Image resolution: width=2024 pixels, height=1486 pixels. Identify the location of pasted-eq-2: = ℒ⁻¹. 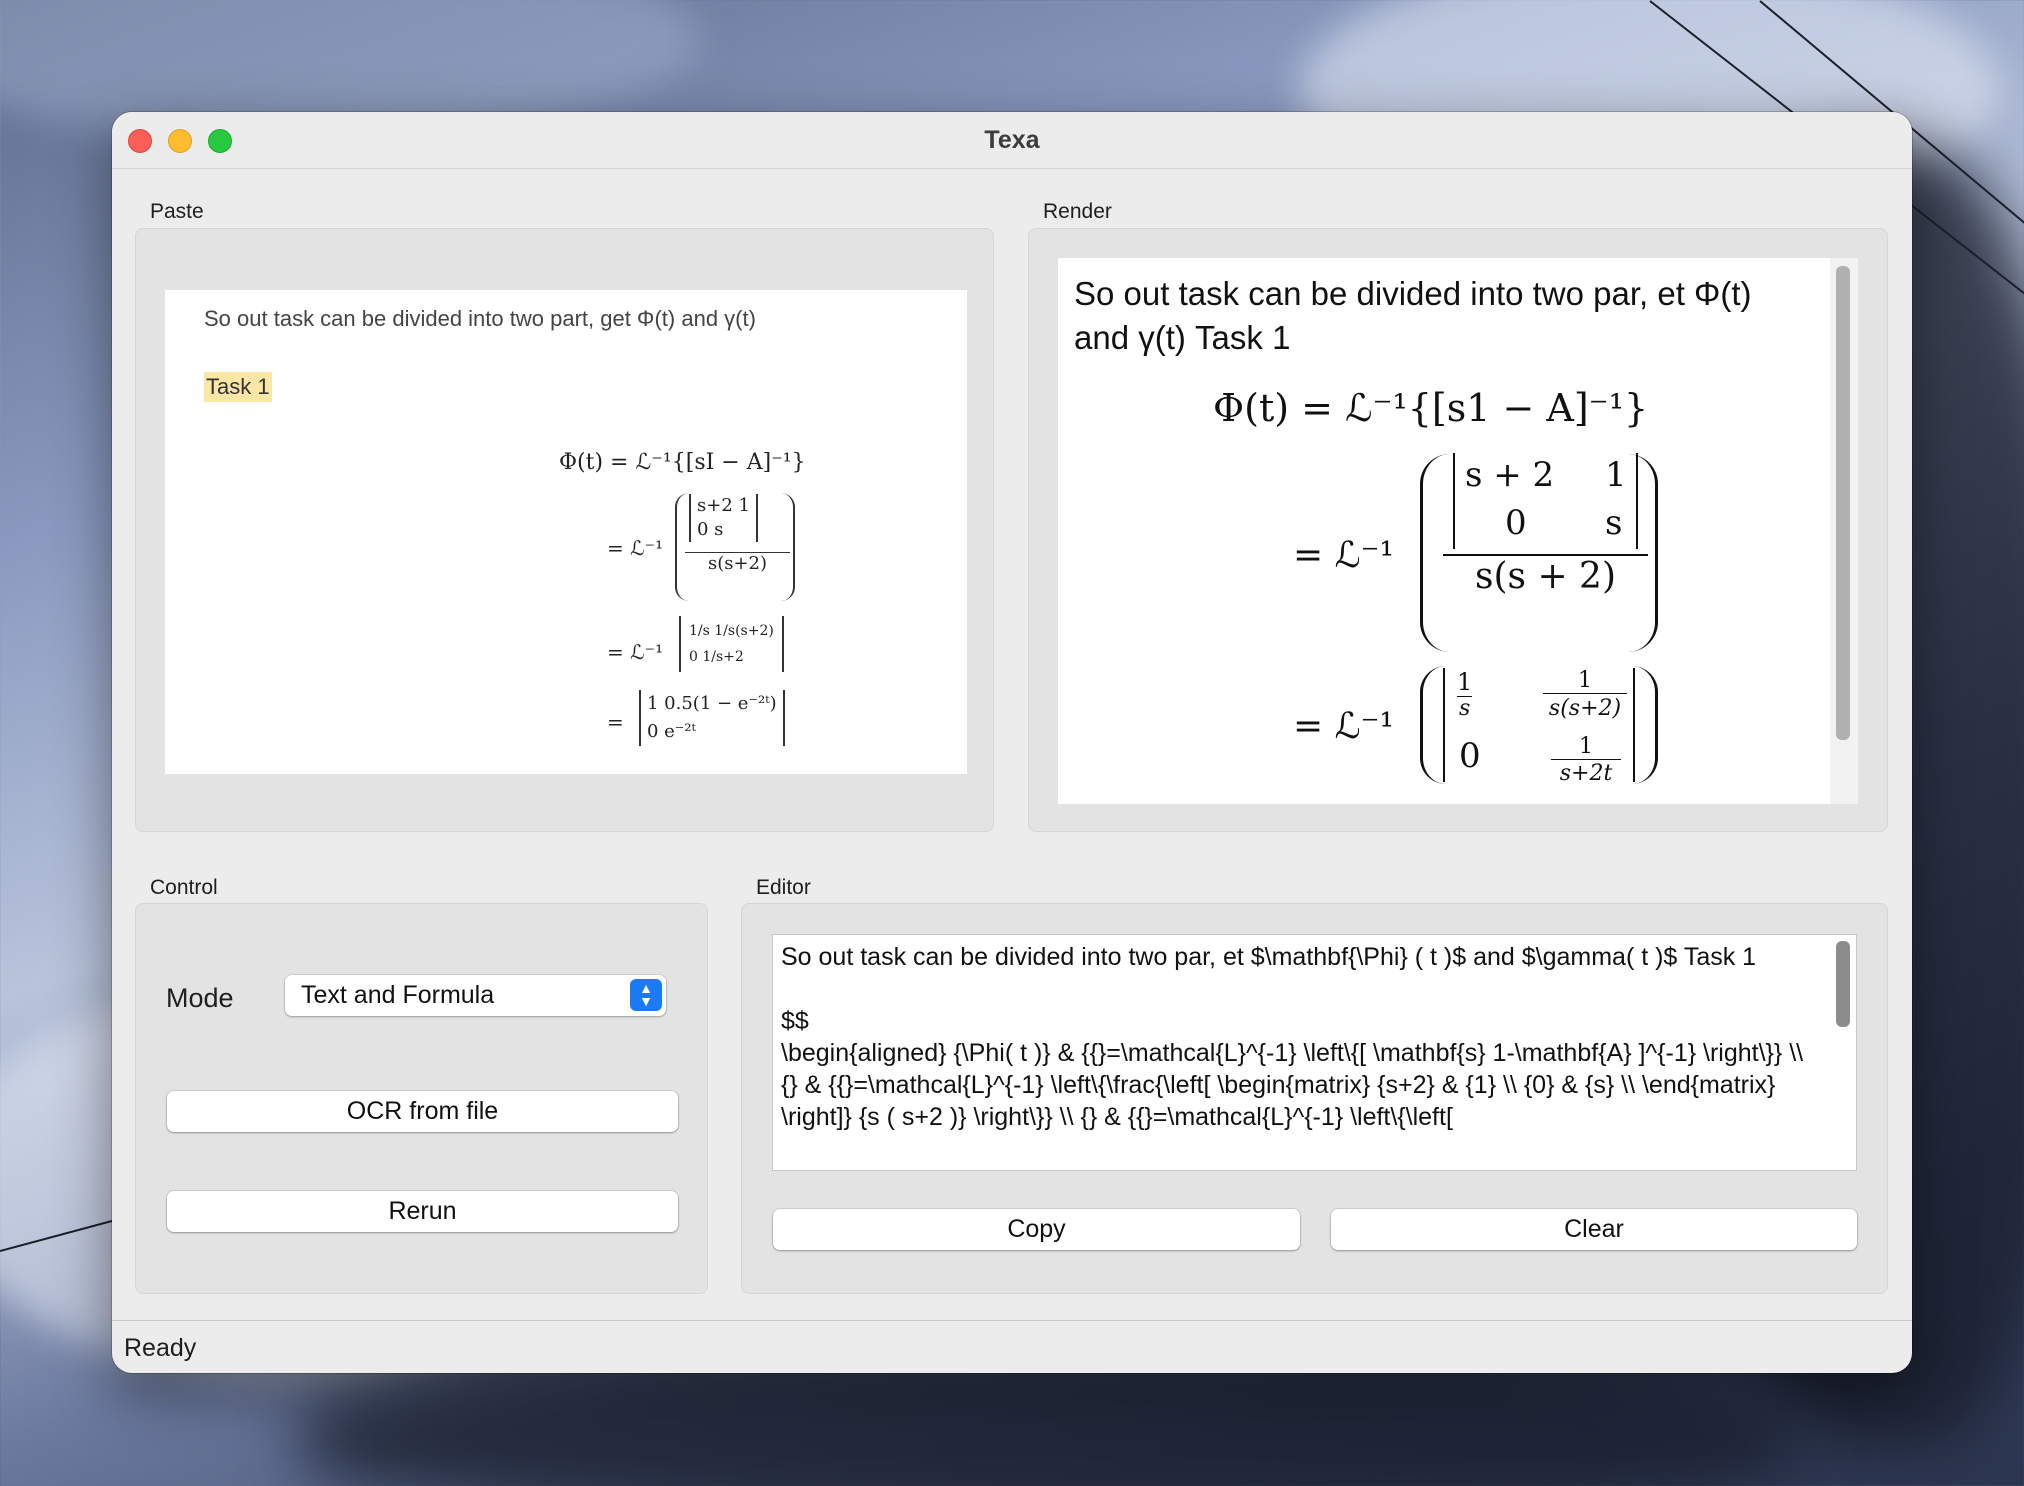
(635, 548).